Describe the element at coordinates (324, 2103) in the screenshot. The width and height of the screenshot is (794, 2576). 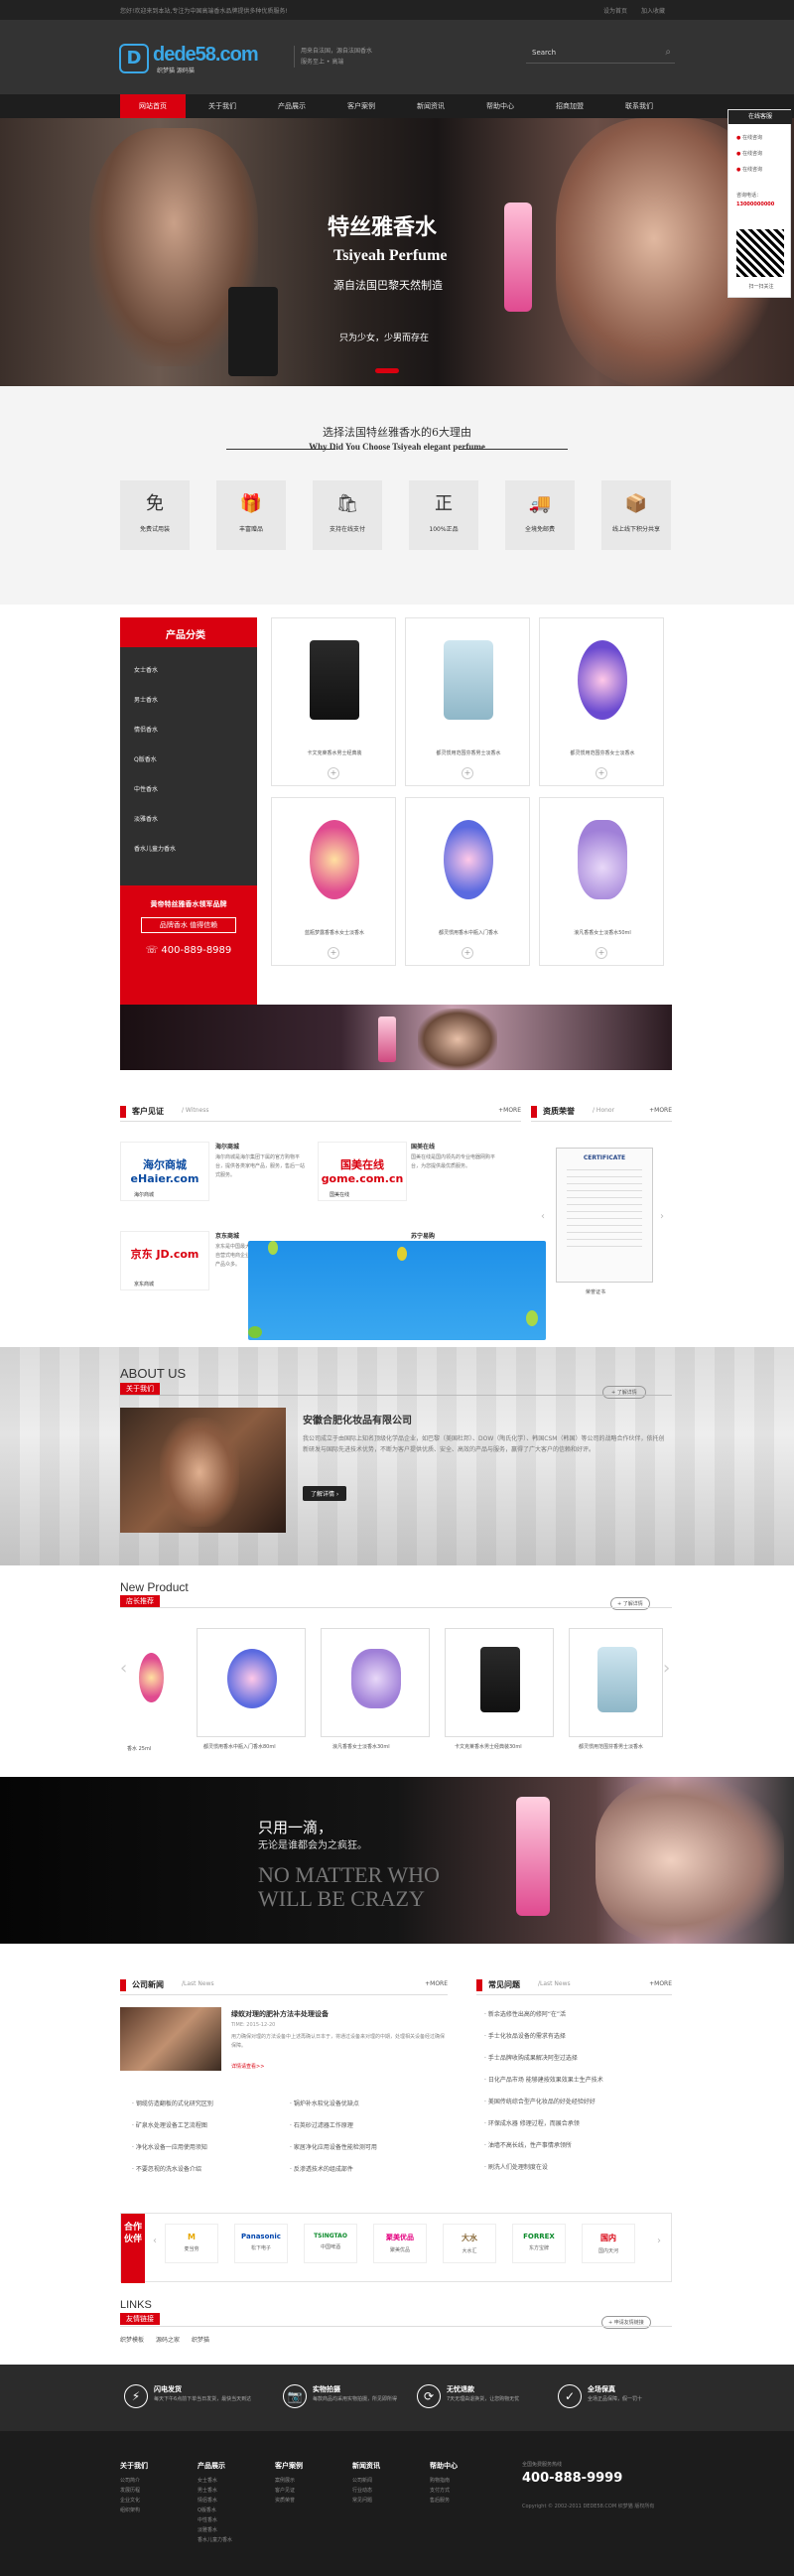
I see `news-item: · 锅炉补水软化设备优缺点` at that location.